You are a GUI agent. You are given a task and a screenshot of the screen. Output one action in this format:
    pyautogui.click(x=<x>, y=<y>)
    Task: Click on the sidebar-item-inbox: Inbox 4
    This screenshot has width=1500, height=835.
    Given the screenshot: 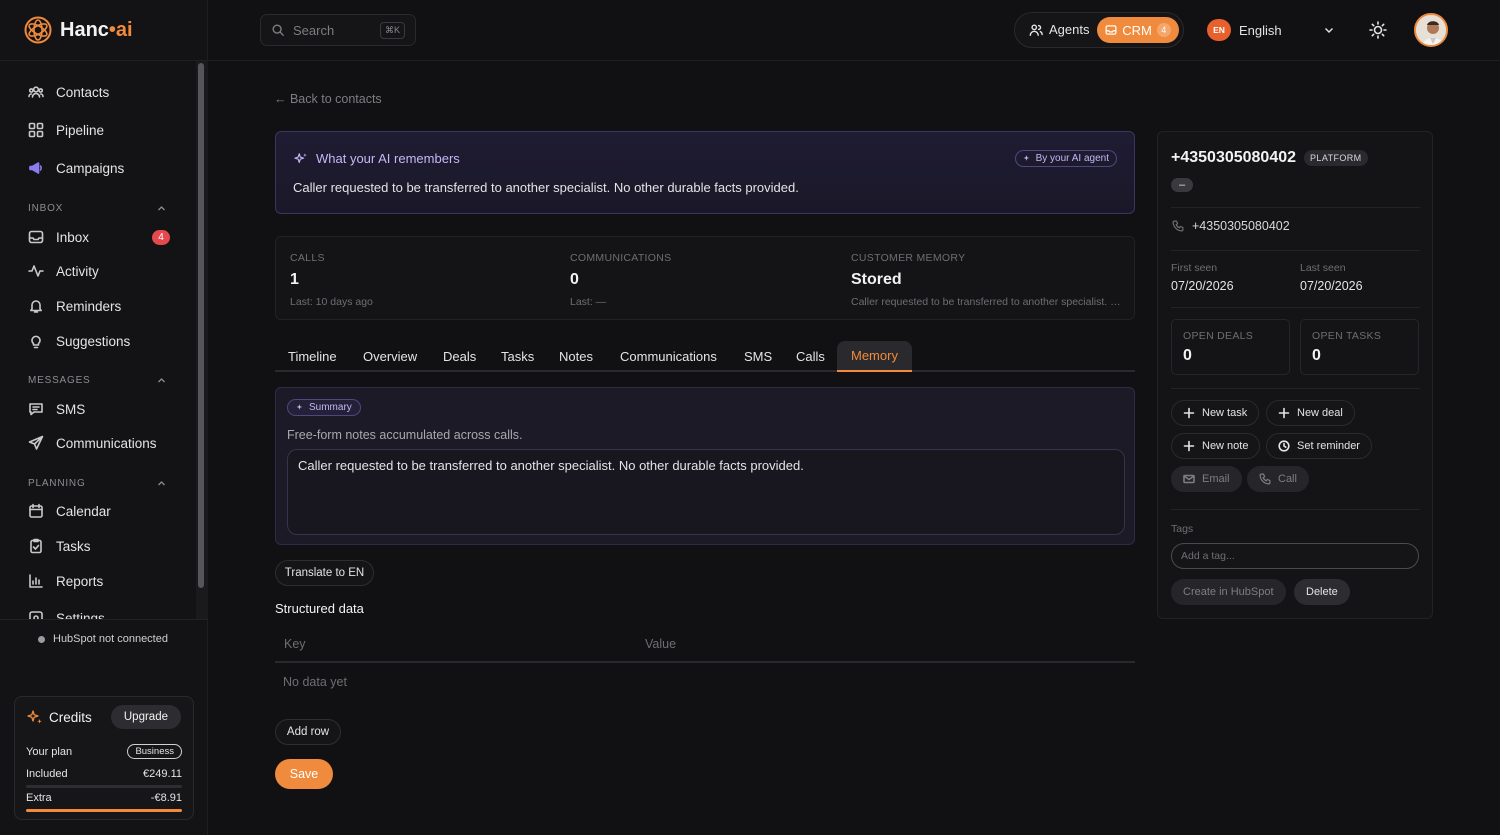 What is the action you would take?
    pyautogui.click(x=99, y=237)
    